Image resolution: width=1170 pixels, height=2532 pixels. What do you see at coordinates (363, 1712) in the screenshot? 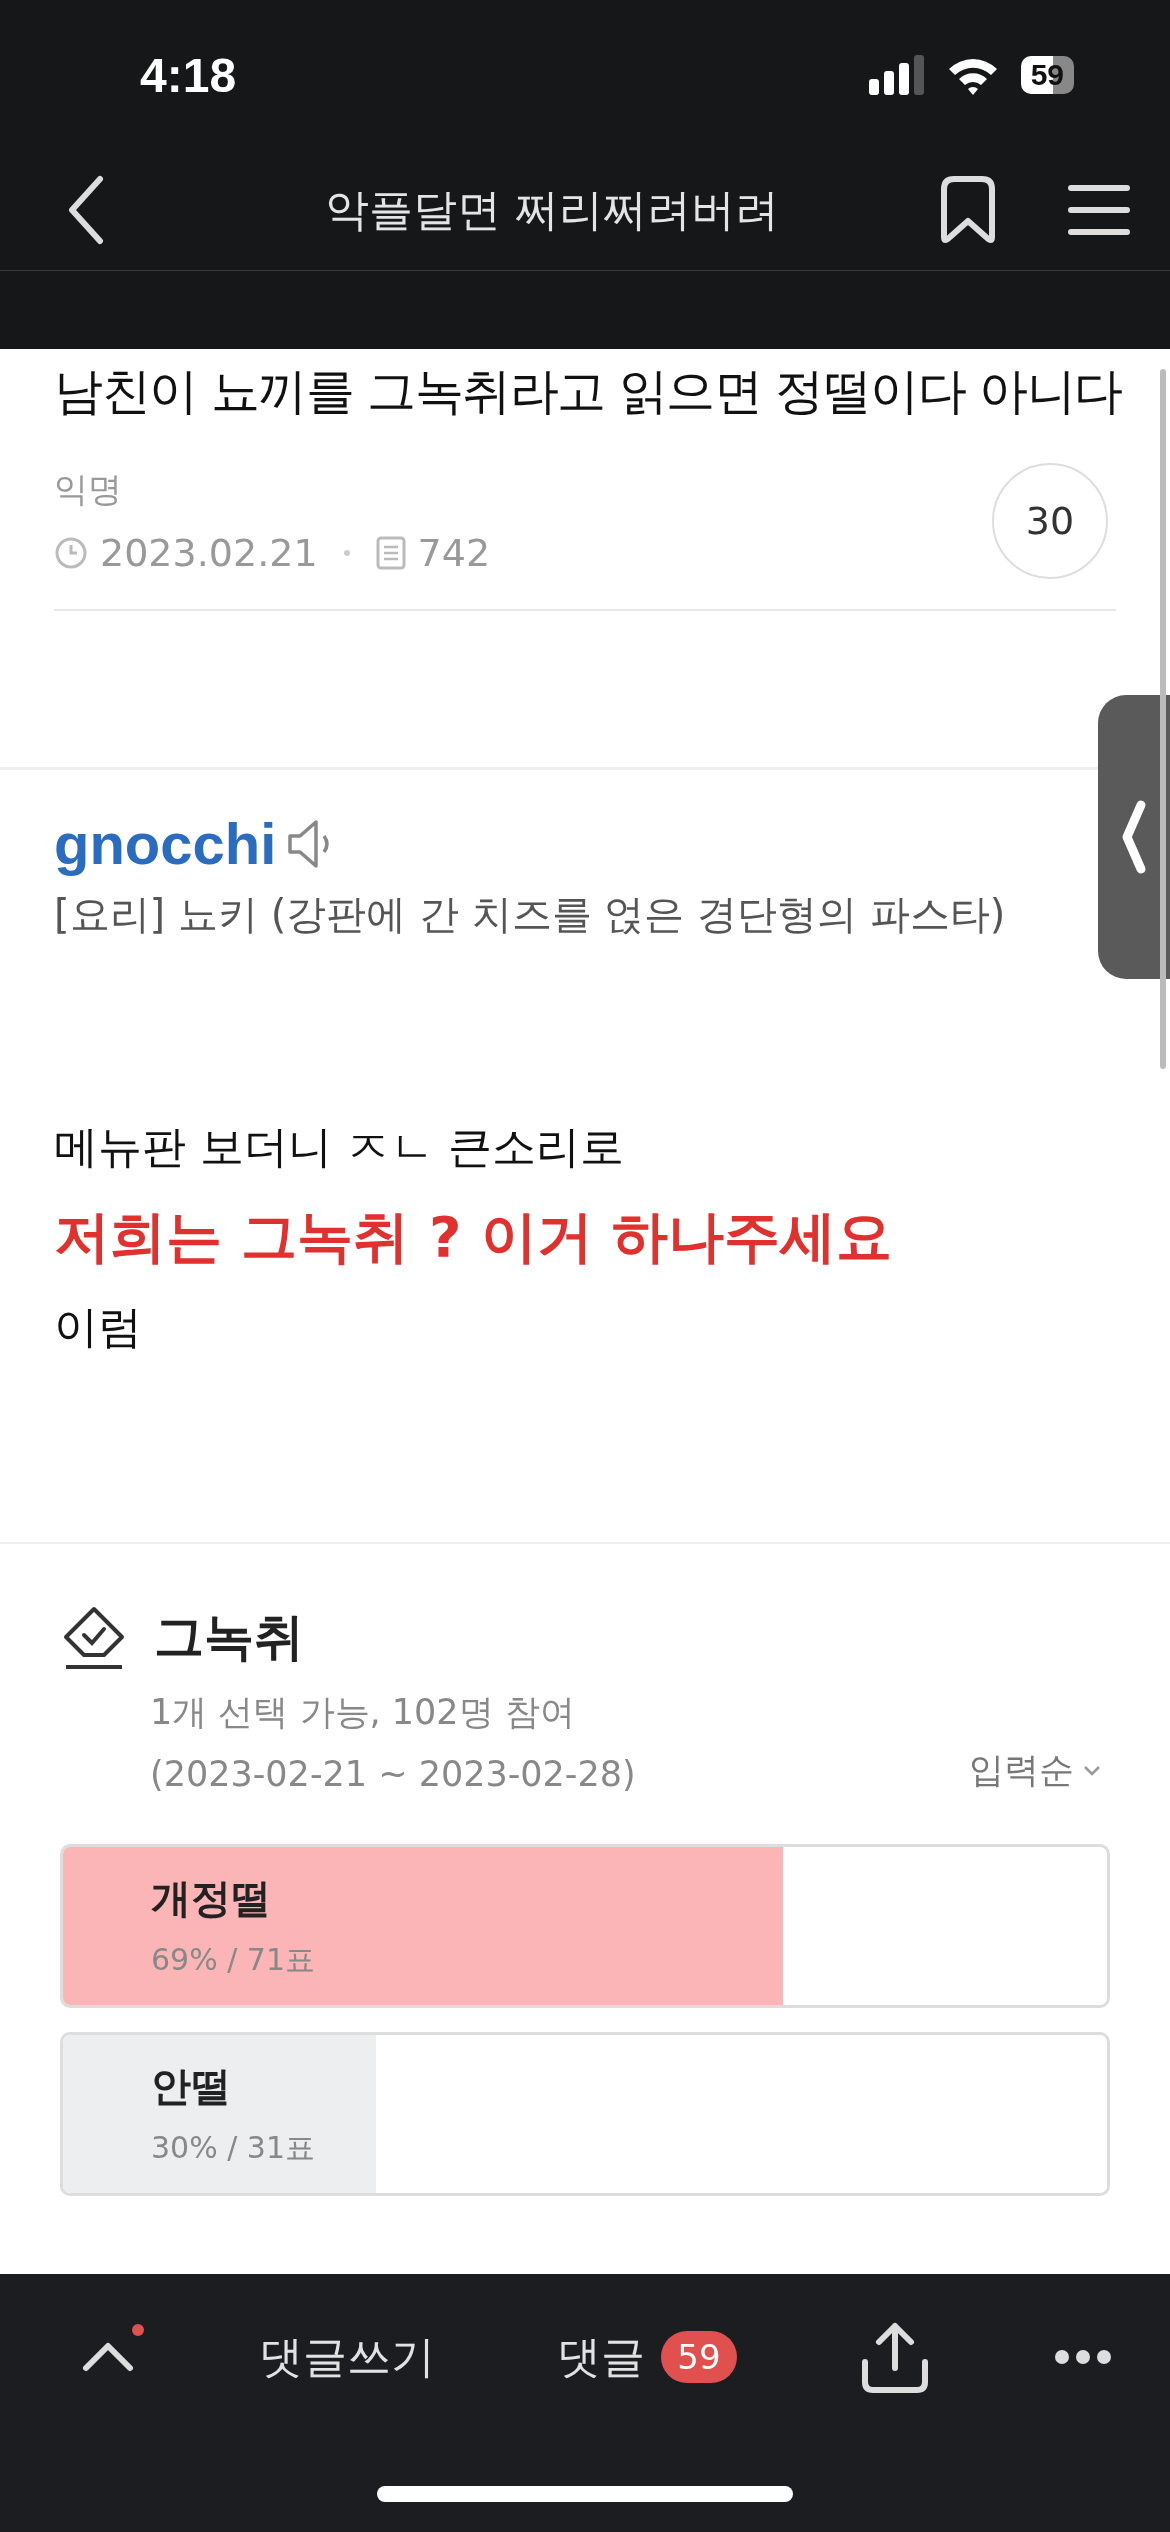
I see `poll-info: 1개 선택 가능, 102명 참여` at bounding box center [363, 1712].